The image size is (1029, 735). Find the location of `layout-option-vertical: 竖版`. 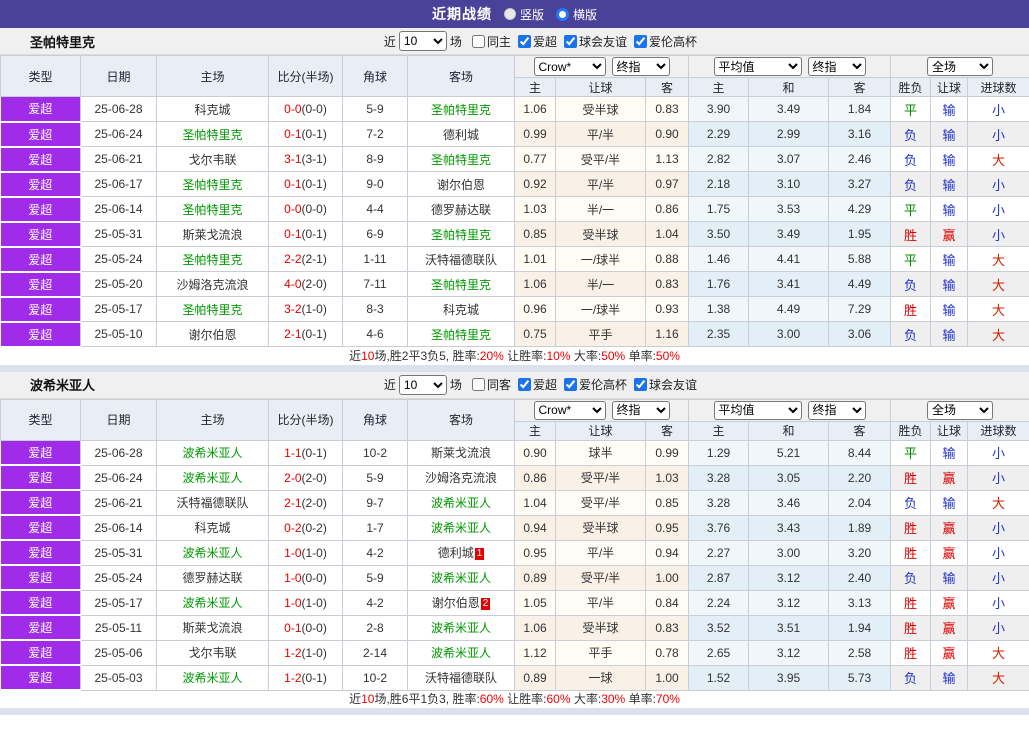

layout-option-vertical: 竖版 is located at coordinates (523, 14).